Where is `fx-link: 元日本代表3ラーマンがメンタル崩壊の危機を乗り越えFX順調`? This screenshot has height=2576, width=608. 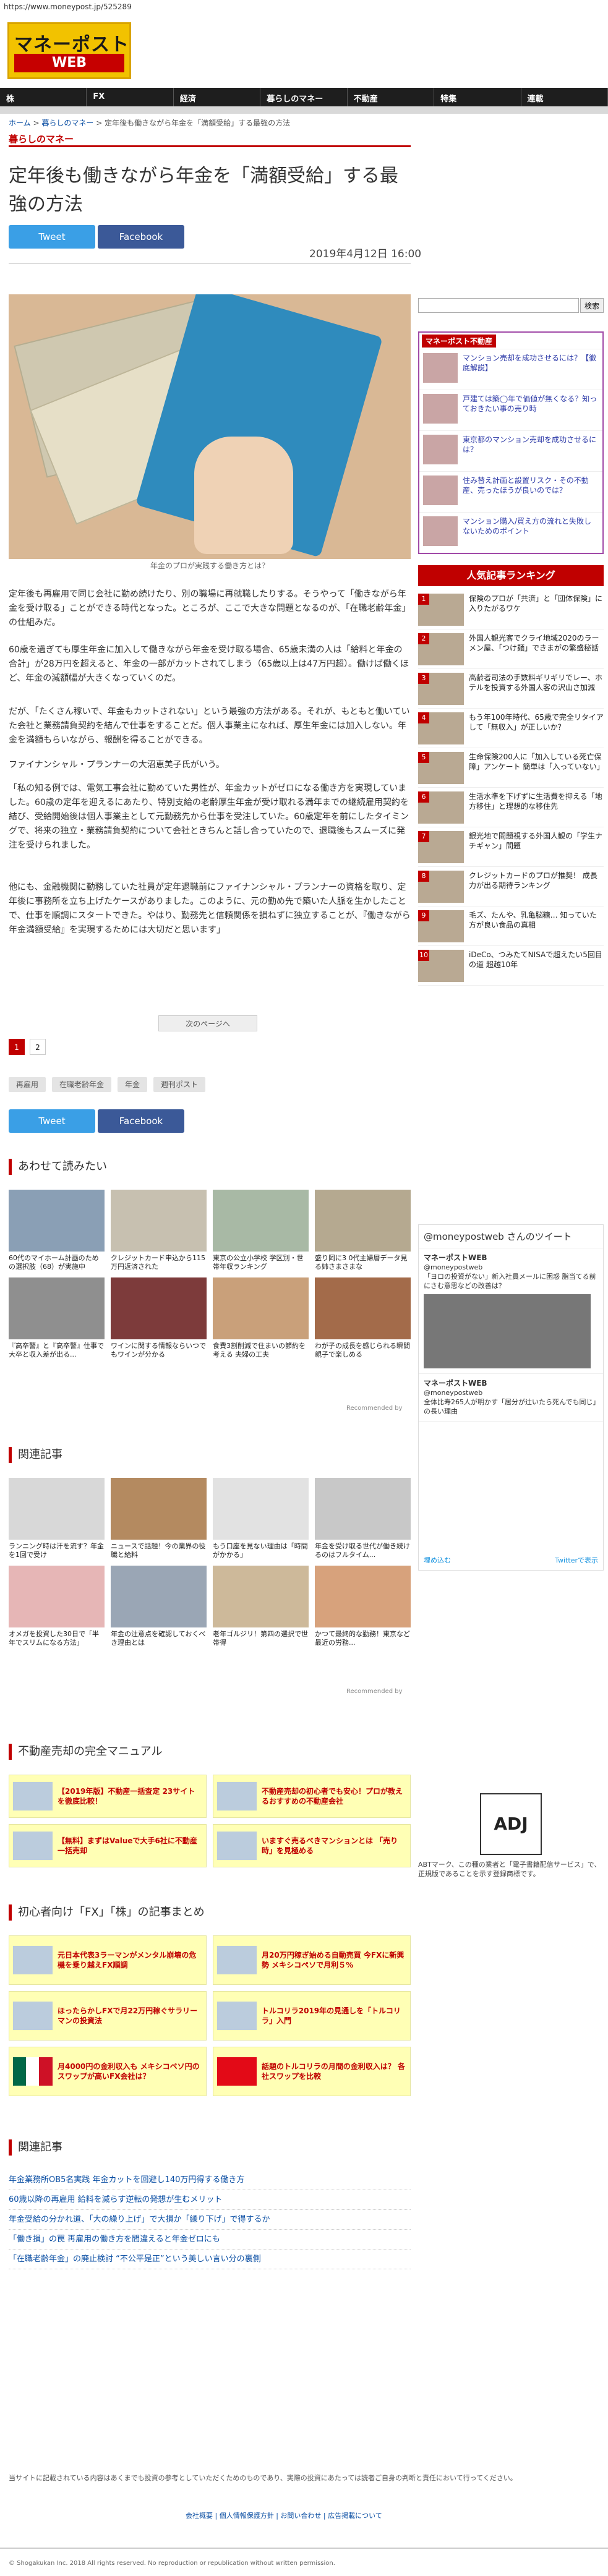 fx-link: 元日本代表3ラーマンがメンタル崩壊の危機を乗り越えFX順調 is located at coordinates (108, 1960).